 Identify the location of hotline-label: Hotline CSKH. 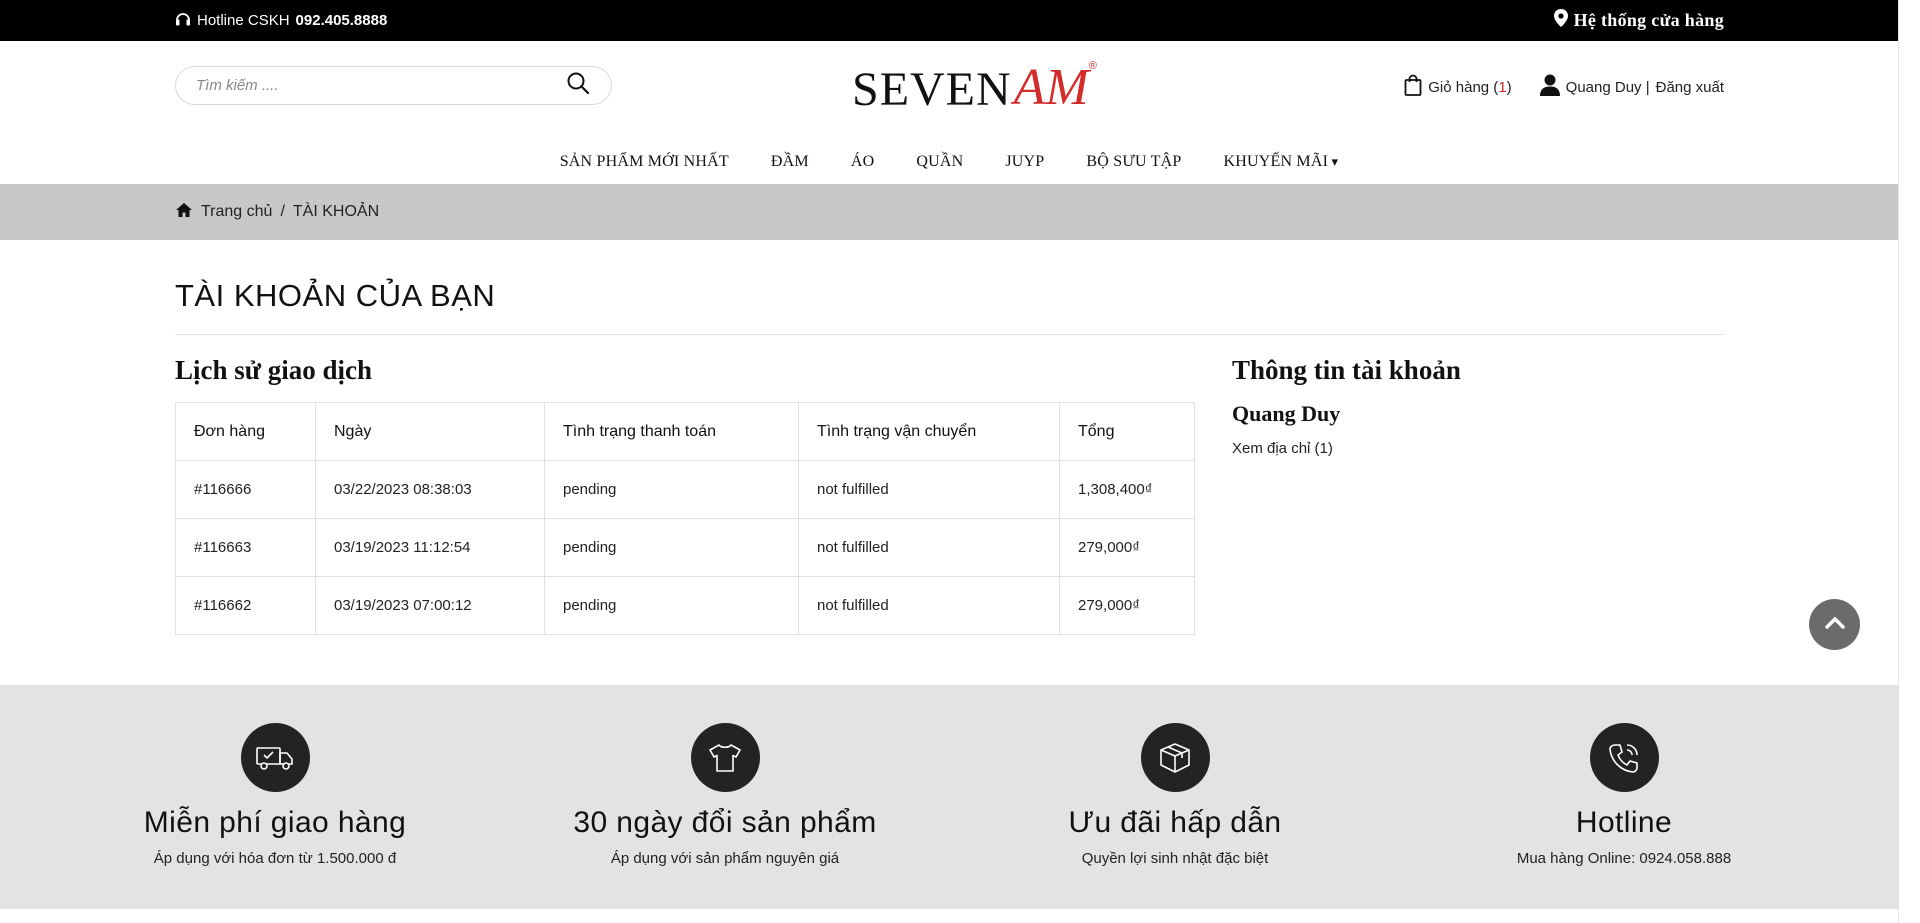
(243, 20).